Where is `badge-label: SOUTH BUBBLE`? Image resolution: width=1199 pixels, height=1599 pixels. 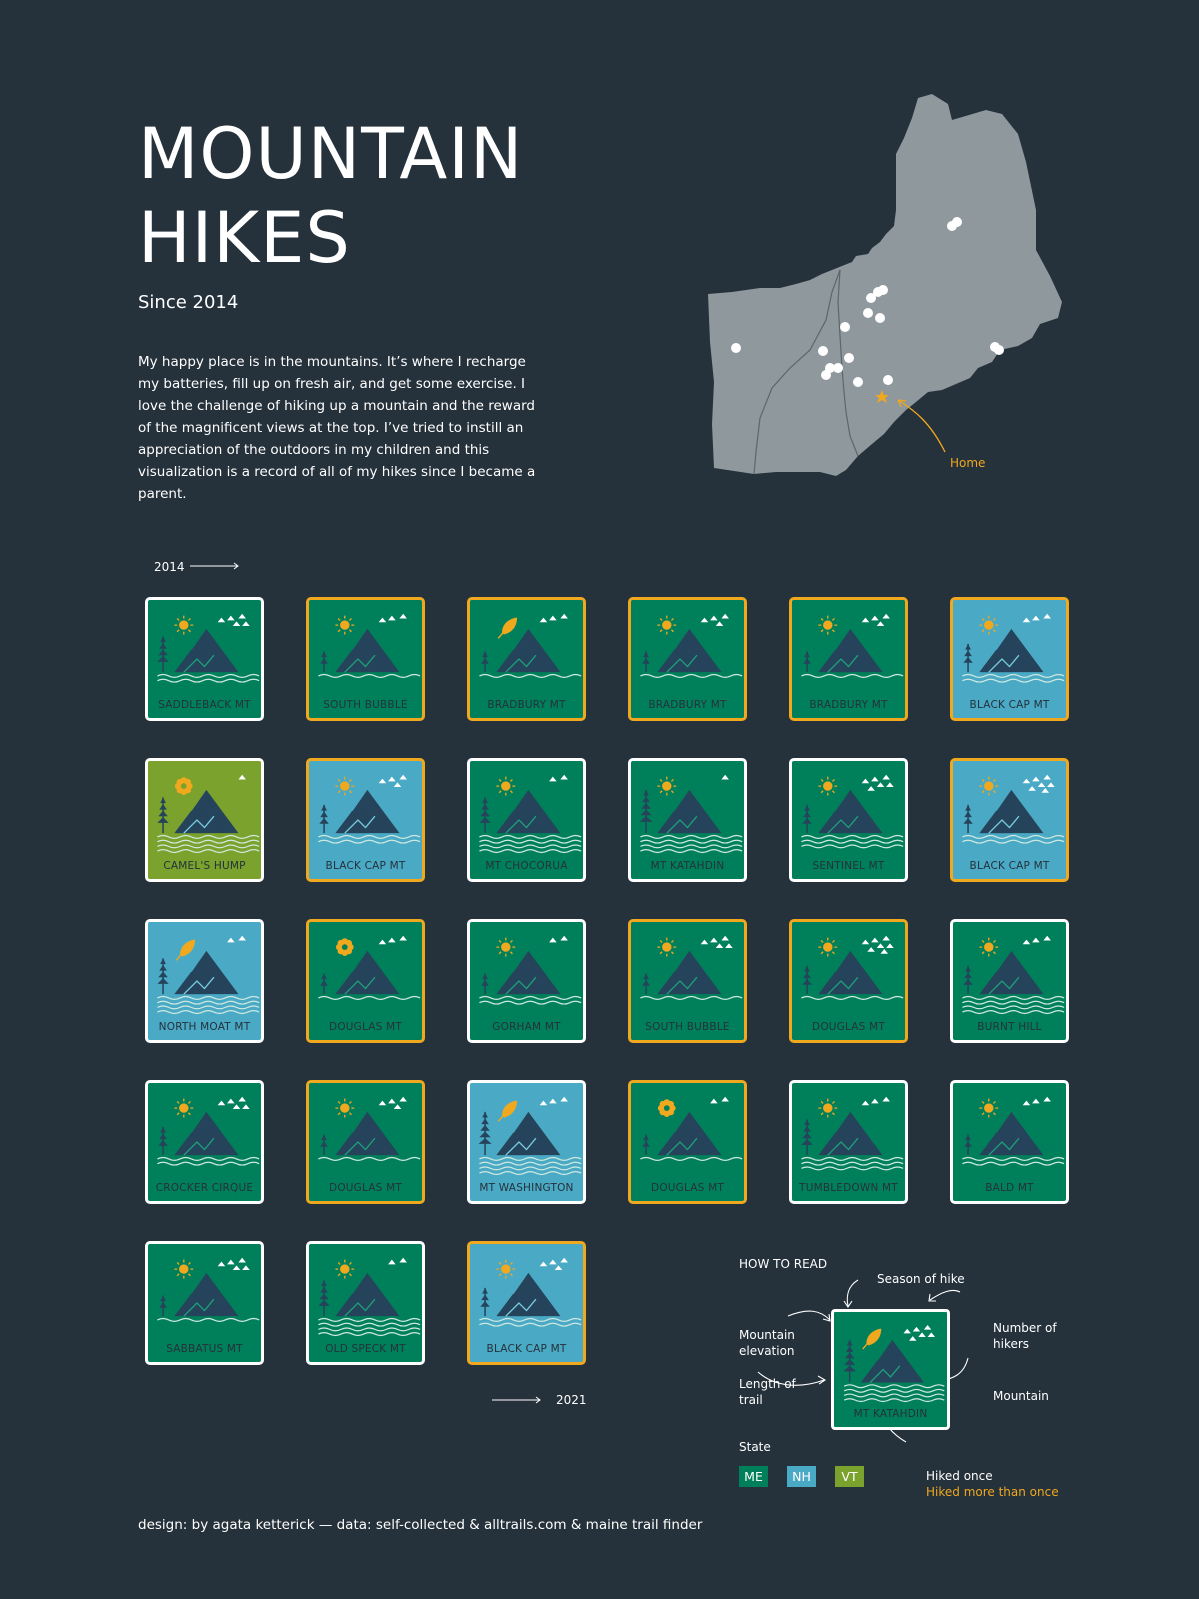
badge-label: SOUTH BUBBLE is located at coordinates (687, 1027).